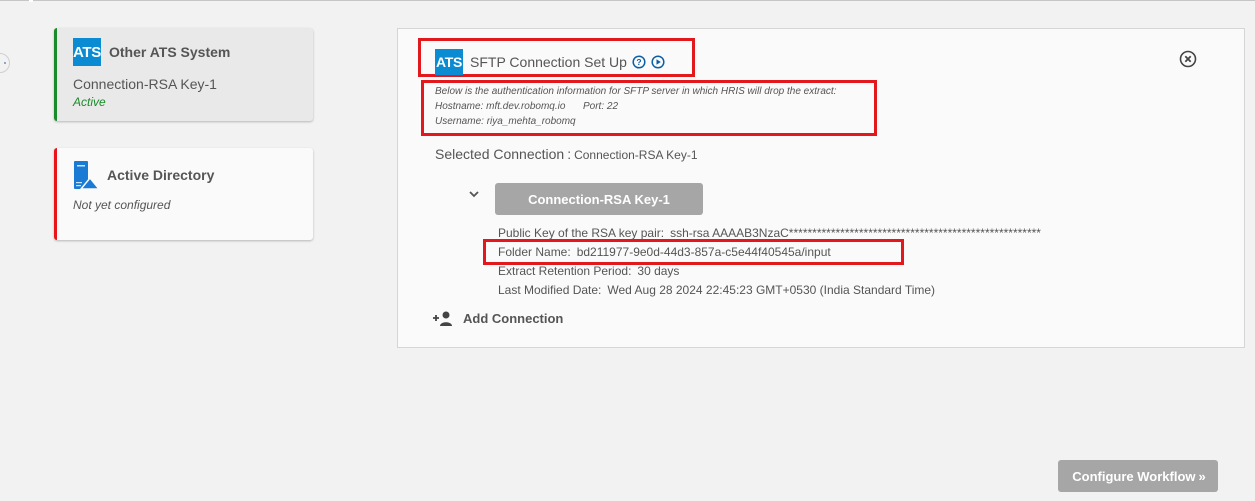  Describe the element at coordinates (636, 155) in the screenshot. I see `selected-connection-value: Connection-RSA Key-1` at that location.